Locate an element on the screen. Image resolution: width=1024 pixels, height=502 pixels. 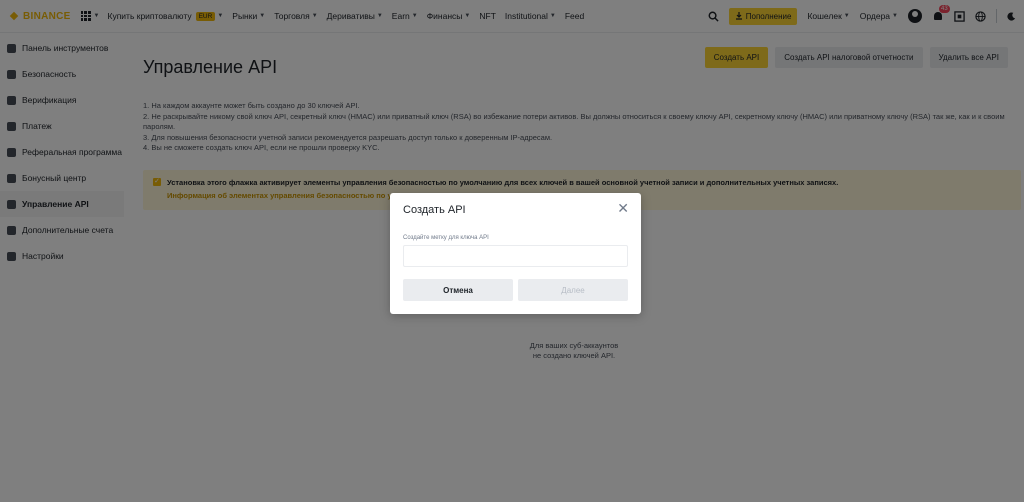
api-label-input is located at coordinates (515, 256).